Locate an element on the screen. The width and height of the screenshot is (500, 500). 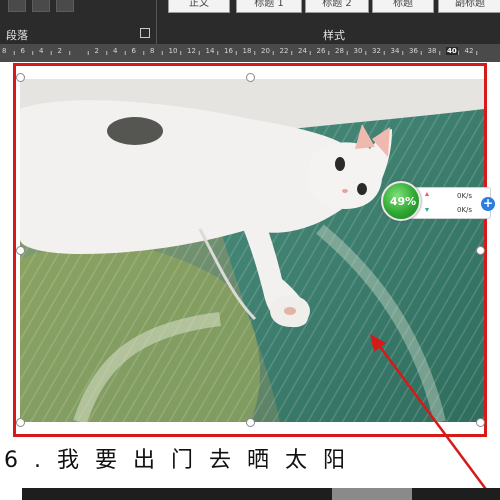
style-heading2-button: 标题 2 is located at coordinates (337, 6).